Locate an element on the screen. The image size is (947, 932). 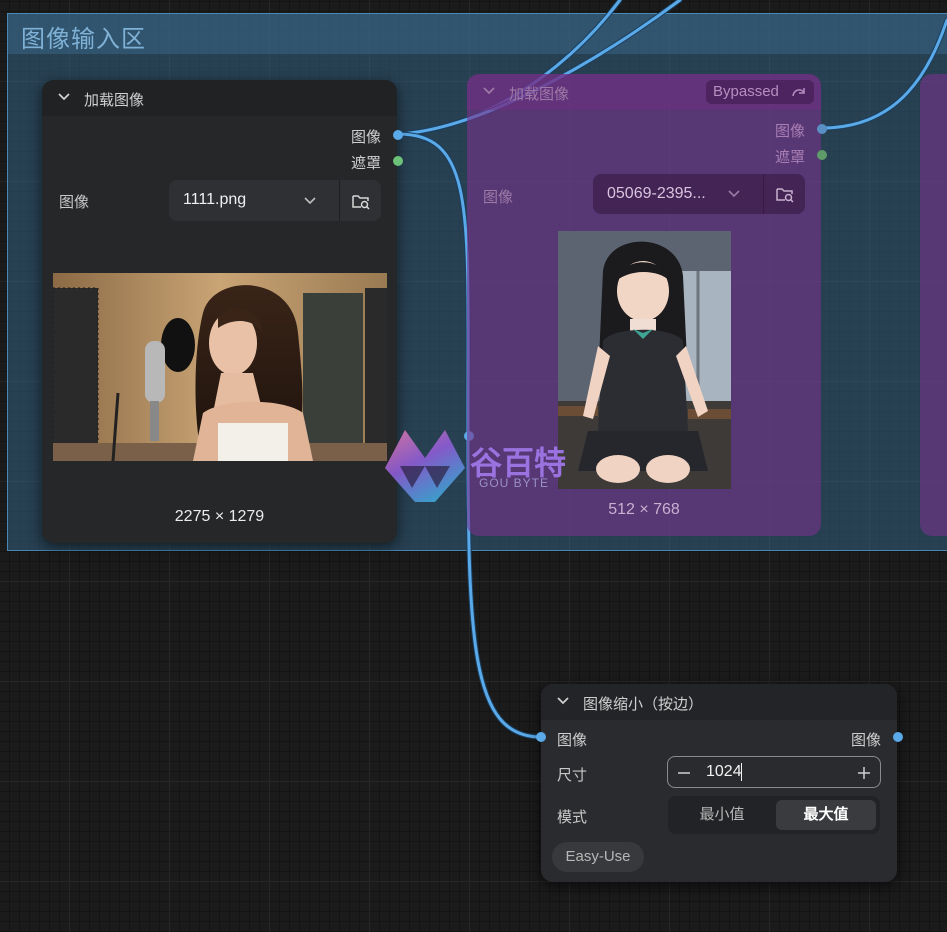
size-label: 尺寸 is located at coordinates (572, 775).